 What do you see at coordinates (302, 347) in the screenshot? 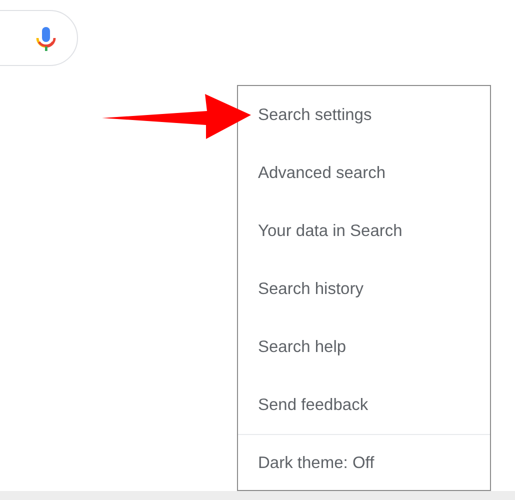
I see `menu-item: Search help` at bounding box center [302, 347].